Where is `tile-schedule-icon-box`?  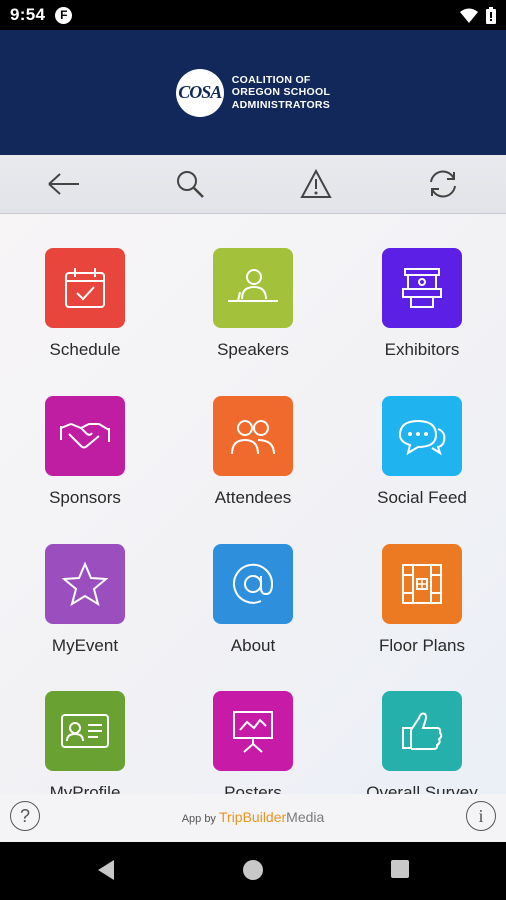 tile-schedule-icon-box is located at coordinates (85, 288).